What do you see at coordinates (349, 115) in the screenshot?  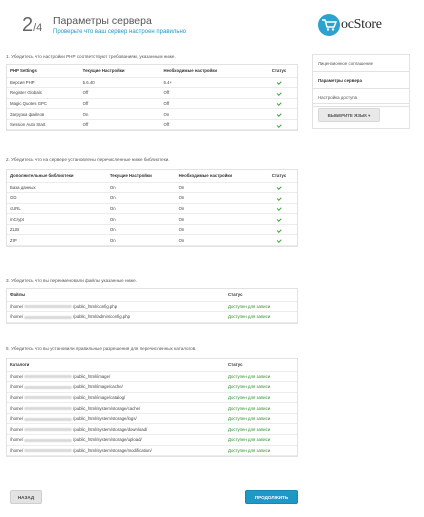 I see `language-dropdown-button: ВЫБЕРИТЕ ЯЗЫК ▾` at bounding box center [349, 115].